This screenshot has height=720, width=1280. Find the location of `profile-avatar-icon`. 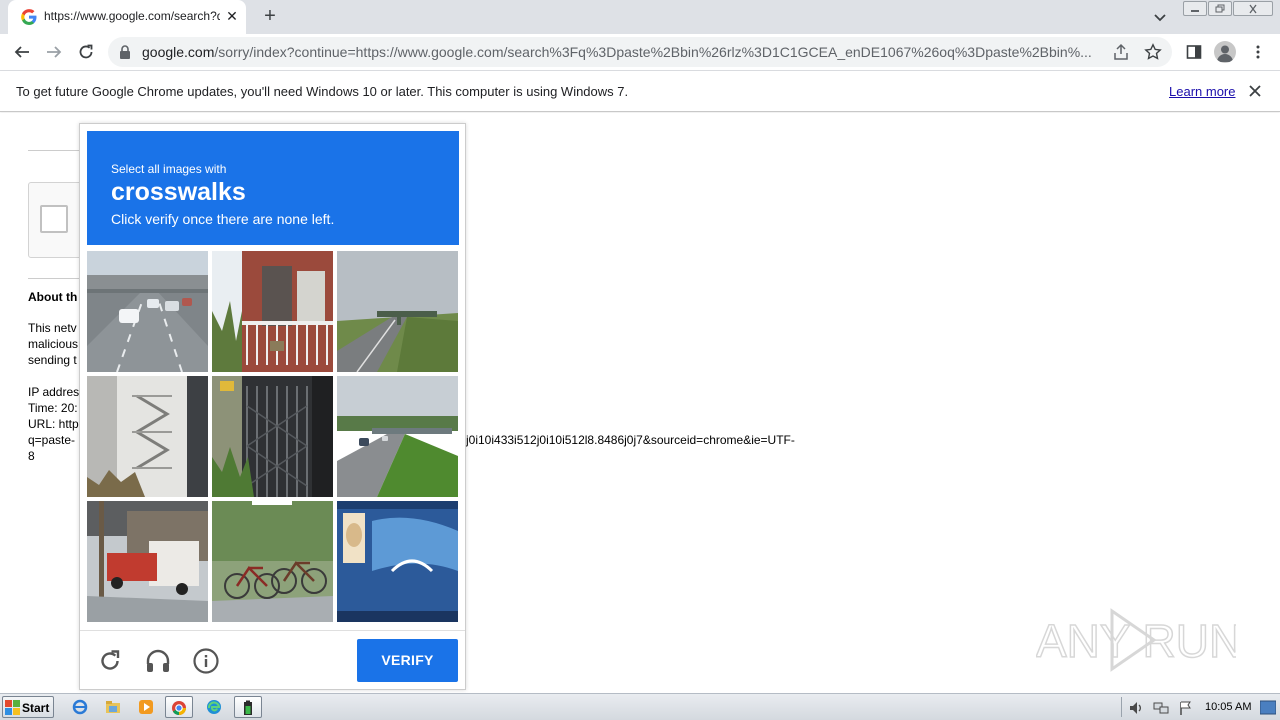

profile-avatar-icon is located at coordinates (1225, 52).